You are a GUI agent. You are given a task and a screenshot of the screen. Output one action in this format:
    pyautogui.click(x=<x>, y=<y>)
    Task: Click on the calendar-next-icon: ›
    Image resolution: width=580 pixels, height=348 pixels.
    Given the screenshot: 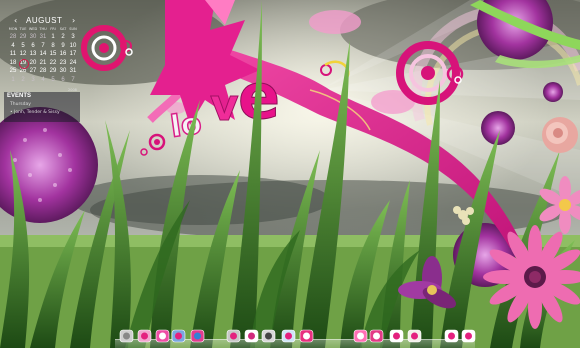 What is the action you would take?
    pyautogui.click(x=73, y=20)
    